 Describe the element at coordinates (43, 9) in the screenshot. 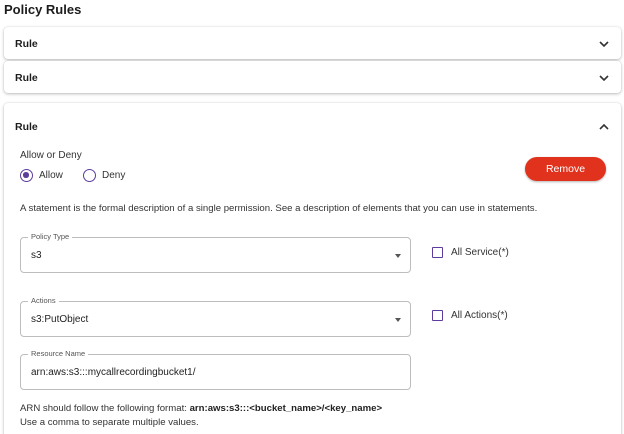

I see `page-title: Policy Rules` at that location.